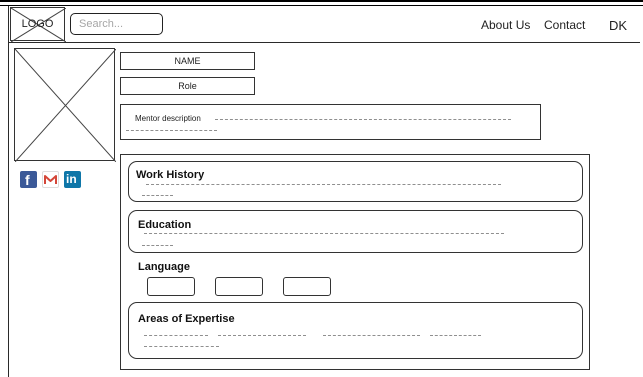 Image resolution: width=643 pixels, height=377 pixels. I want to click on work-history-card: Work History, so click(355, 181).